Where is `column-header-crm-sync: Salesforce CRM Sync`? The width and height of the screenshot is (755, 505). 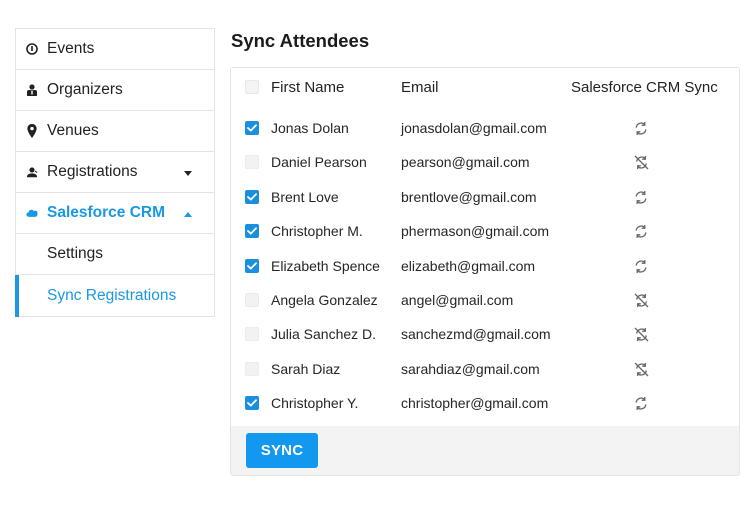 column-header-crm-sync: Salesforce CRM Sync is located at coordinates (644, 87).